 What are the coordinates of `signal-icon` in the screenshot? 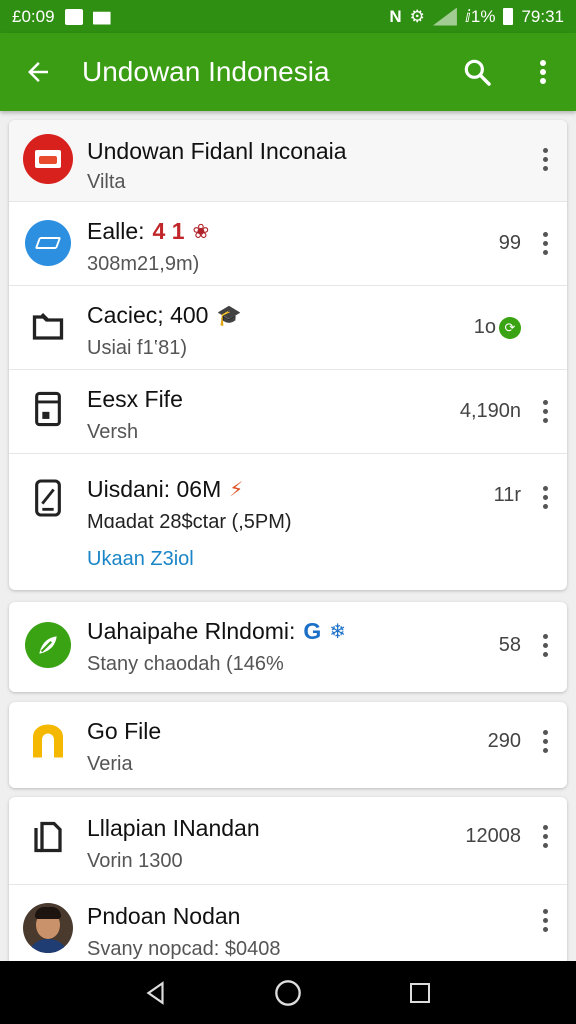 It's located at (444, 16).